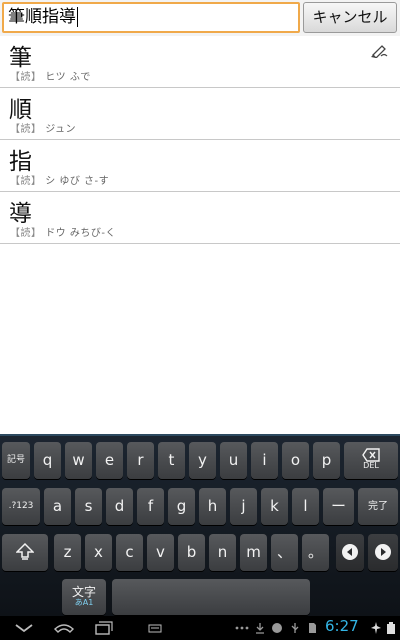  Describe the element at coordinates (200, 166) in the screenshot. I see `list-item: 指 【読】 シ ゆび さ-す` at that location.